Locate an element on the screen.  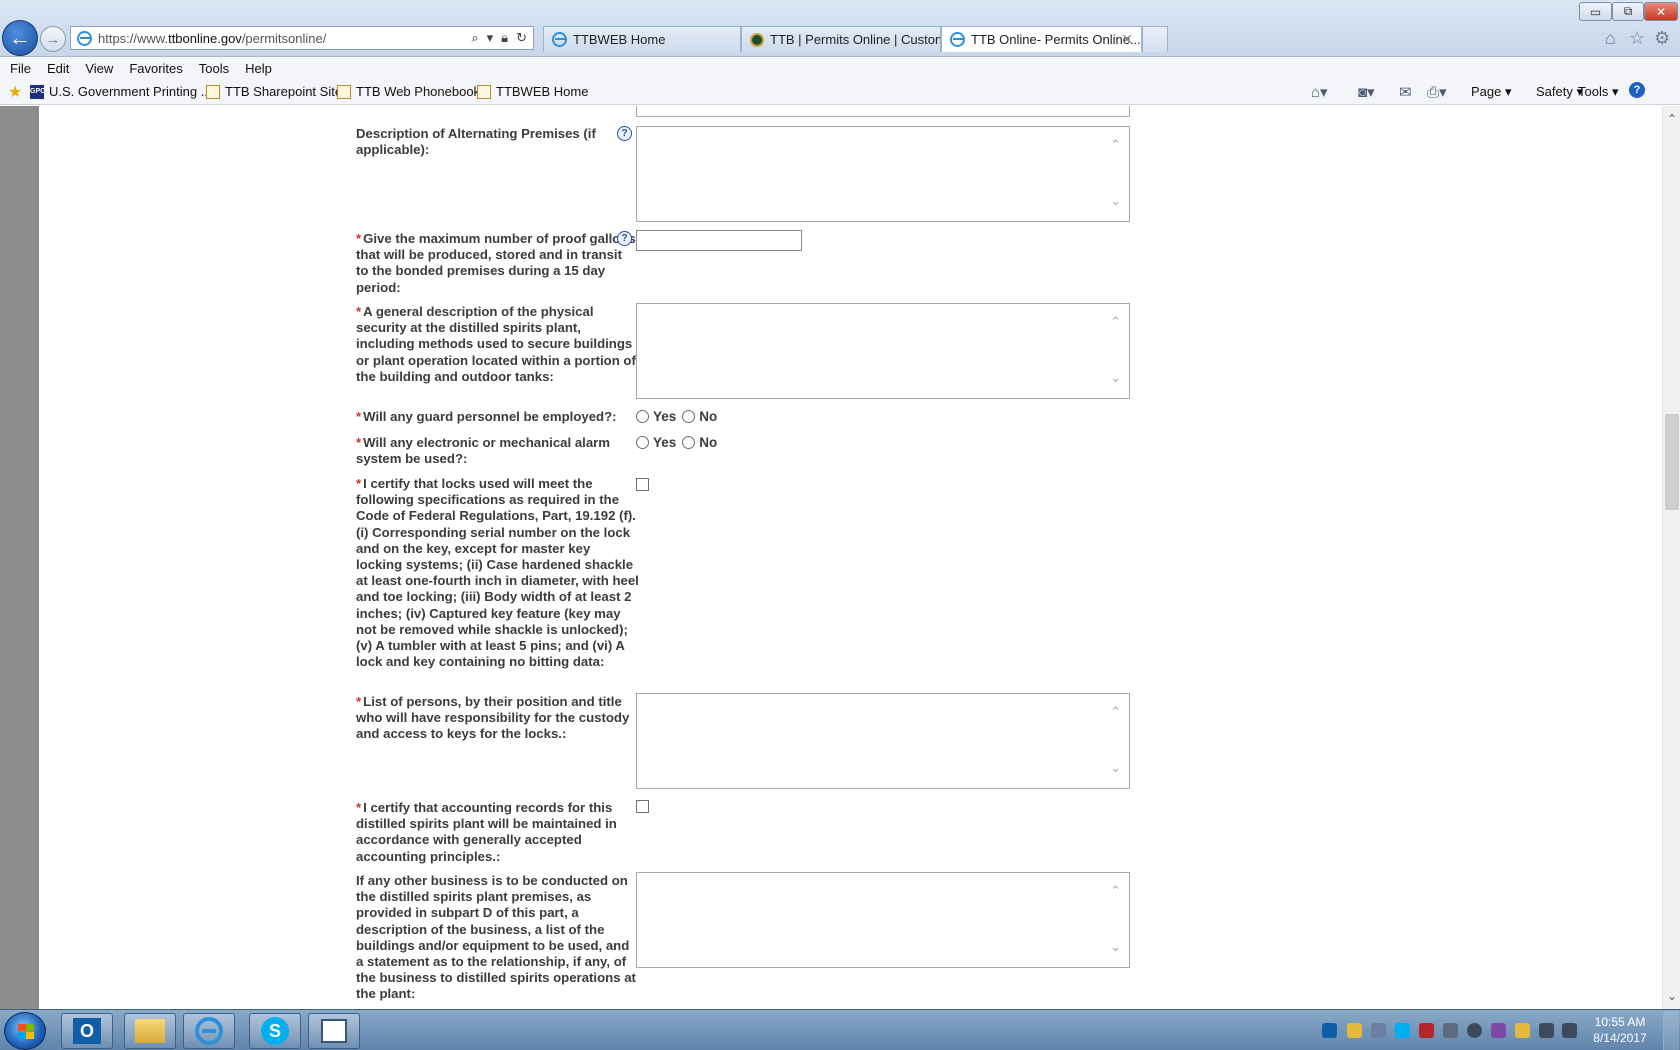
favorite-sharepoint: TTB Sharepoint Site is located at coordinates (274, 91).